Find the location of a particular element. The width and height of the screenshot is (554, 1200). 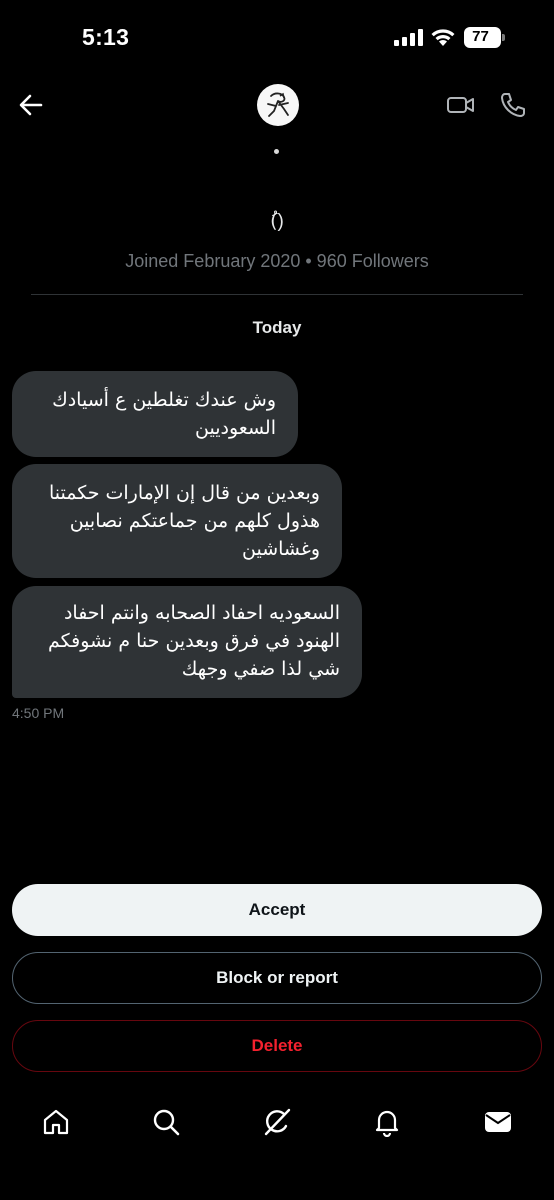

grok-icon is located at coordinates (277, 1122).